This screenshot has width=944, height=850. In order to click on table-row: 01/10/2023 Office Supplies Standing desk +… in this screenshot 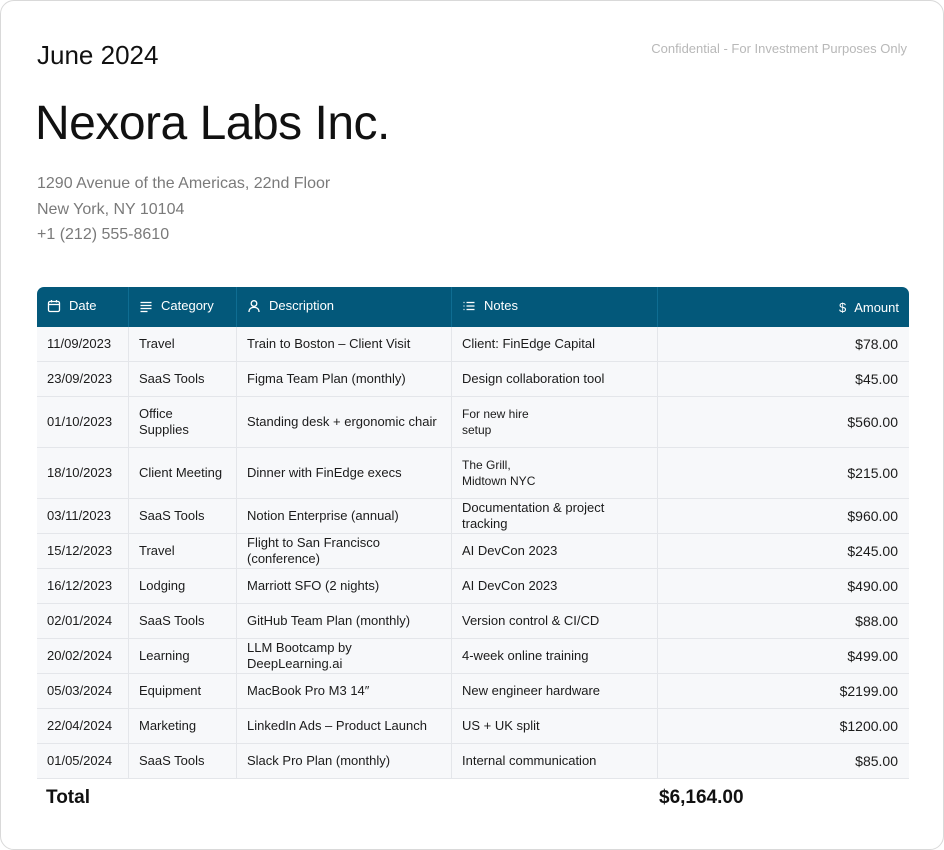, I will do `click(473, 422)`.